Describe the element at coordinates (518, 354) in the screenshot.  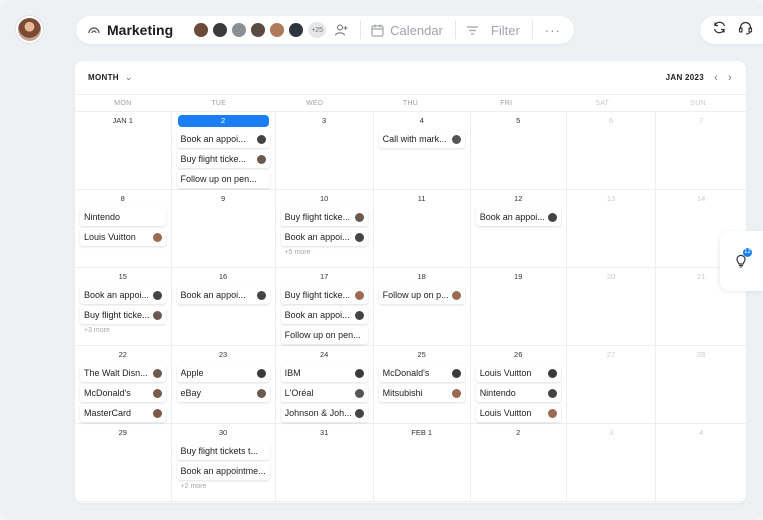
I see `day-number: 26` at that location.